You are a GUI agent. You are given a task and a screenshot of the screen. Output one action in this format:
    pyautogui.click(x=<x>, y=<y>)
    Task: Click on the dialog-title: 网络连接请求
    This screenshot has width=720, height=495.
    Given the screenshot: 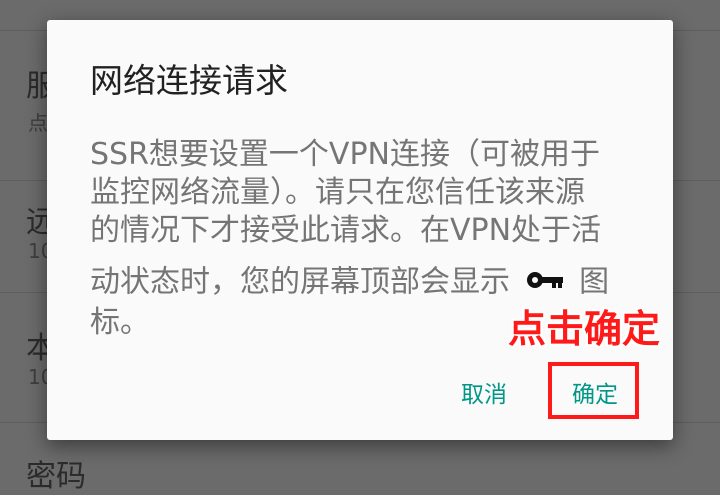 What is the action you would take?
    pyautogui.click(x=189, y=80)
    